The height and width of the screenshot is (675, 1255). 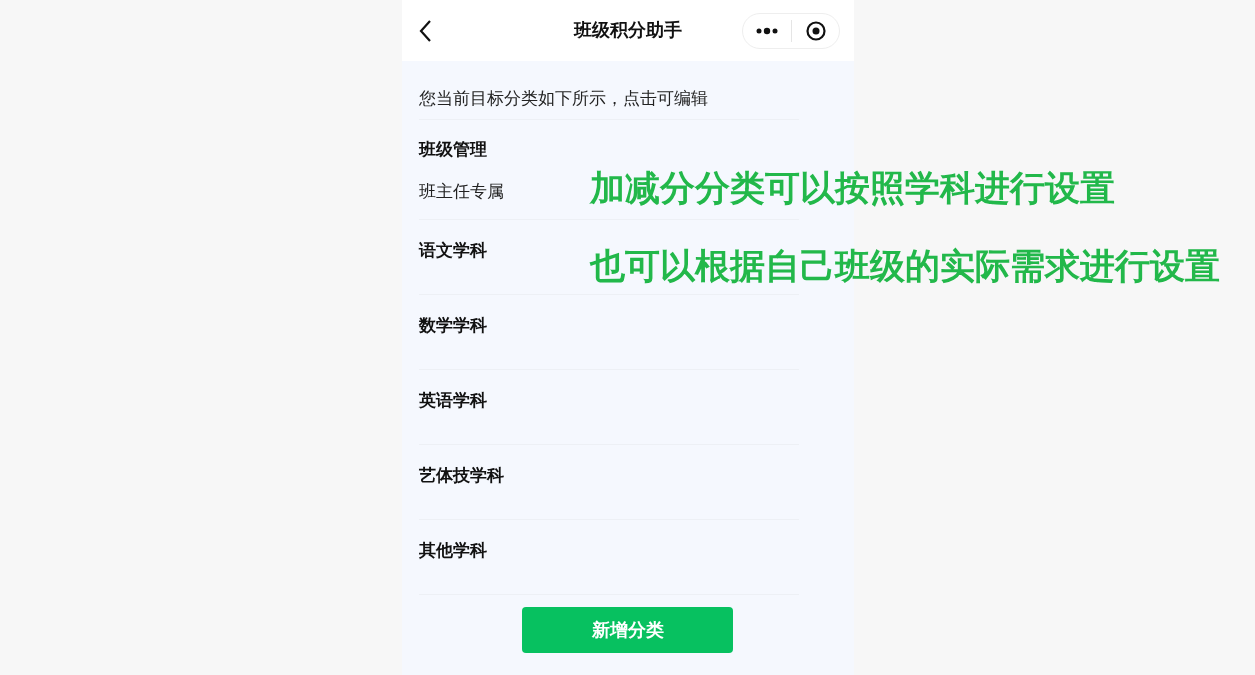 What do you see at coordinates (425, 30) in the screenshot?
I see `back-icon` at bounding box center [425, 30].